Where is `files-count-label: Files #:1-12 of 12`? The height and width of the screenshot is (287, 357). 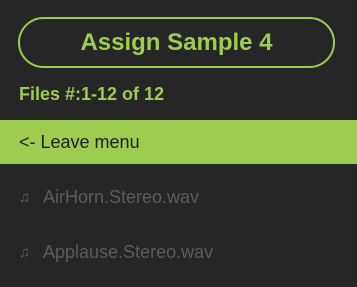
files-count-label: Files #:1-12 of 12 is located at coordinates (92, 94).